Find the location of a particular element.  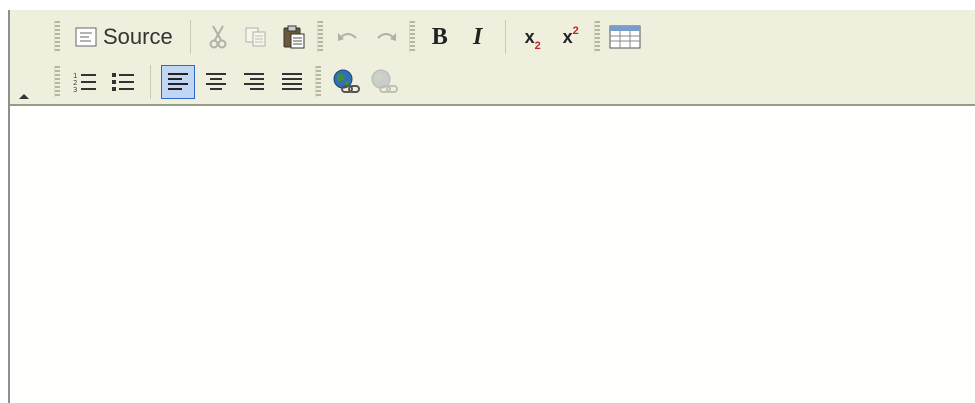

justify-icon is located at coordinates (292, 81).